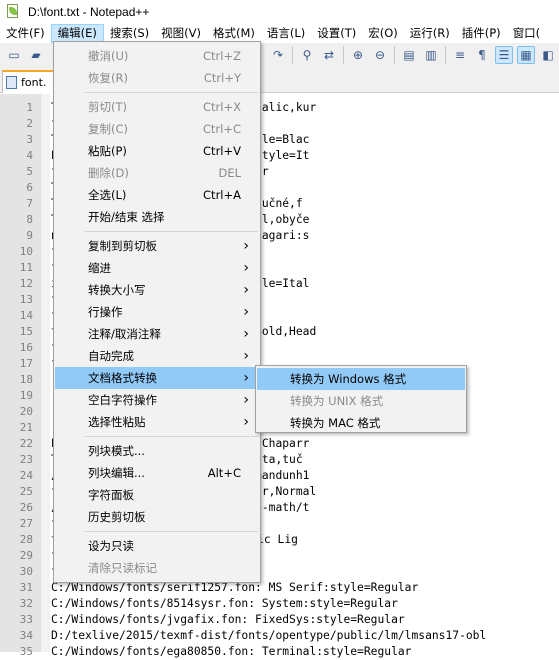 This screenshot has height=660, width=559. Describe the element at coordinates (29, 123) in the screenshot. I see `line-number: 2` at that location.